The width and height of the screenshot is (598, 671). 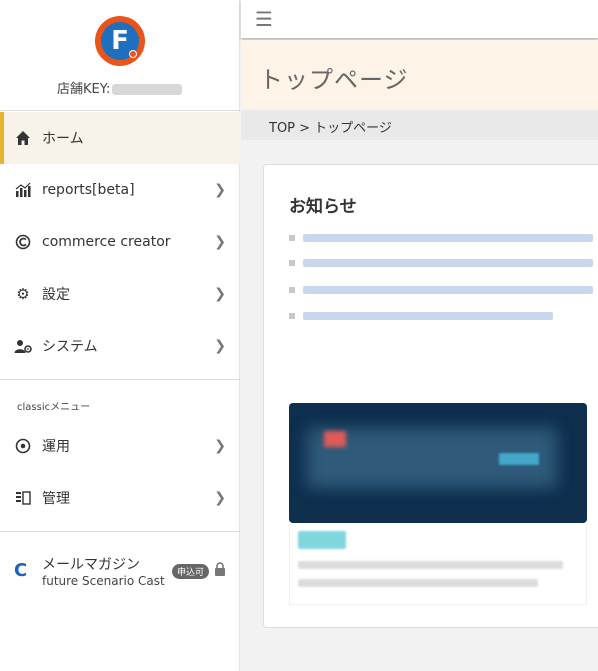 I want to click on sidebar-item-mail-magazine: C メールマガジン future Scenario Cast 申込可, so click(x=120, y=574).